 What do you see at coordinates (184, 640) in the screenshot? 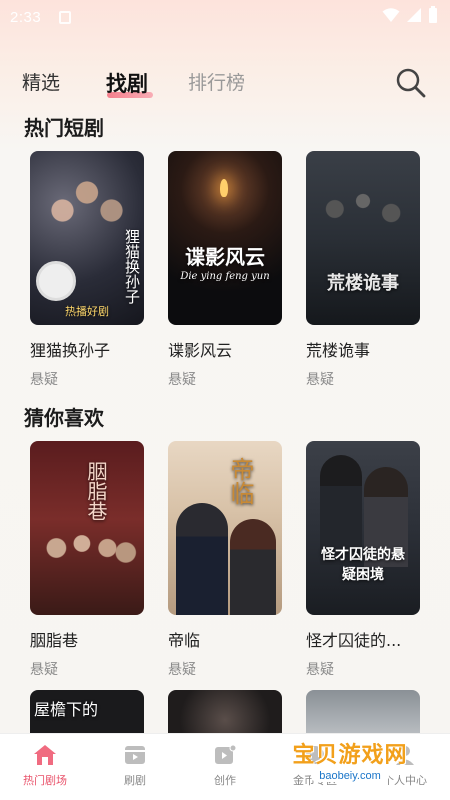
I see `drama-title: 帝临` at bounding box center [184, 640].